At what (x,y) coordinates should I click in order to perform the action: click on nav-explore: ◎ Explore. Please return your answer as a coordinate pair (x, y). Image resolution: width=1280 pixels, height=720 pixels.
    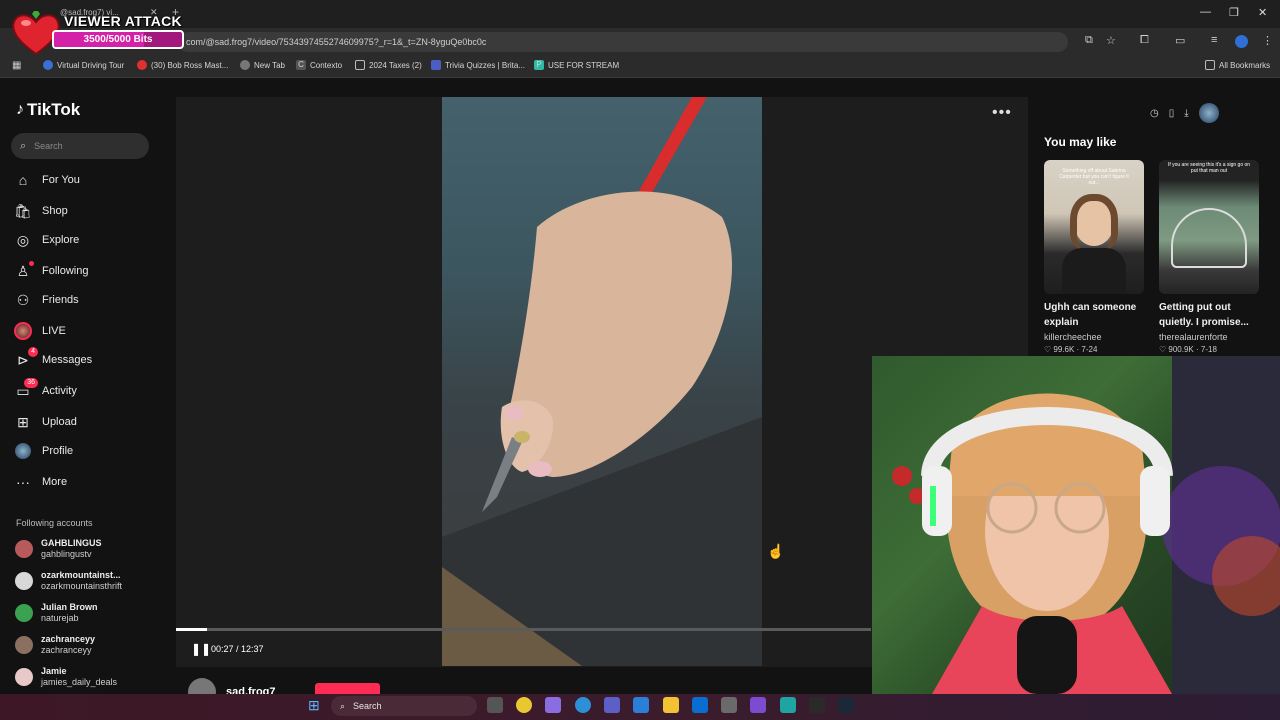
    Looking at the image, I should click on (46, 240).